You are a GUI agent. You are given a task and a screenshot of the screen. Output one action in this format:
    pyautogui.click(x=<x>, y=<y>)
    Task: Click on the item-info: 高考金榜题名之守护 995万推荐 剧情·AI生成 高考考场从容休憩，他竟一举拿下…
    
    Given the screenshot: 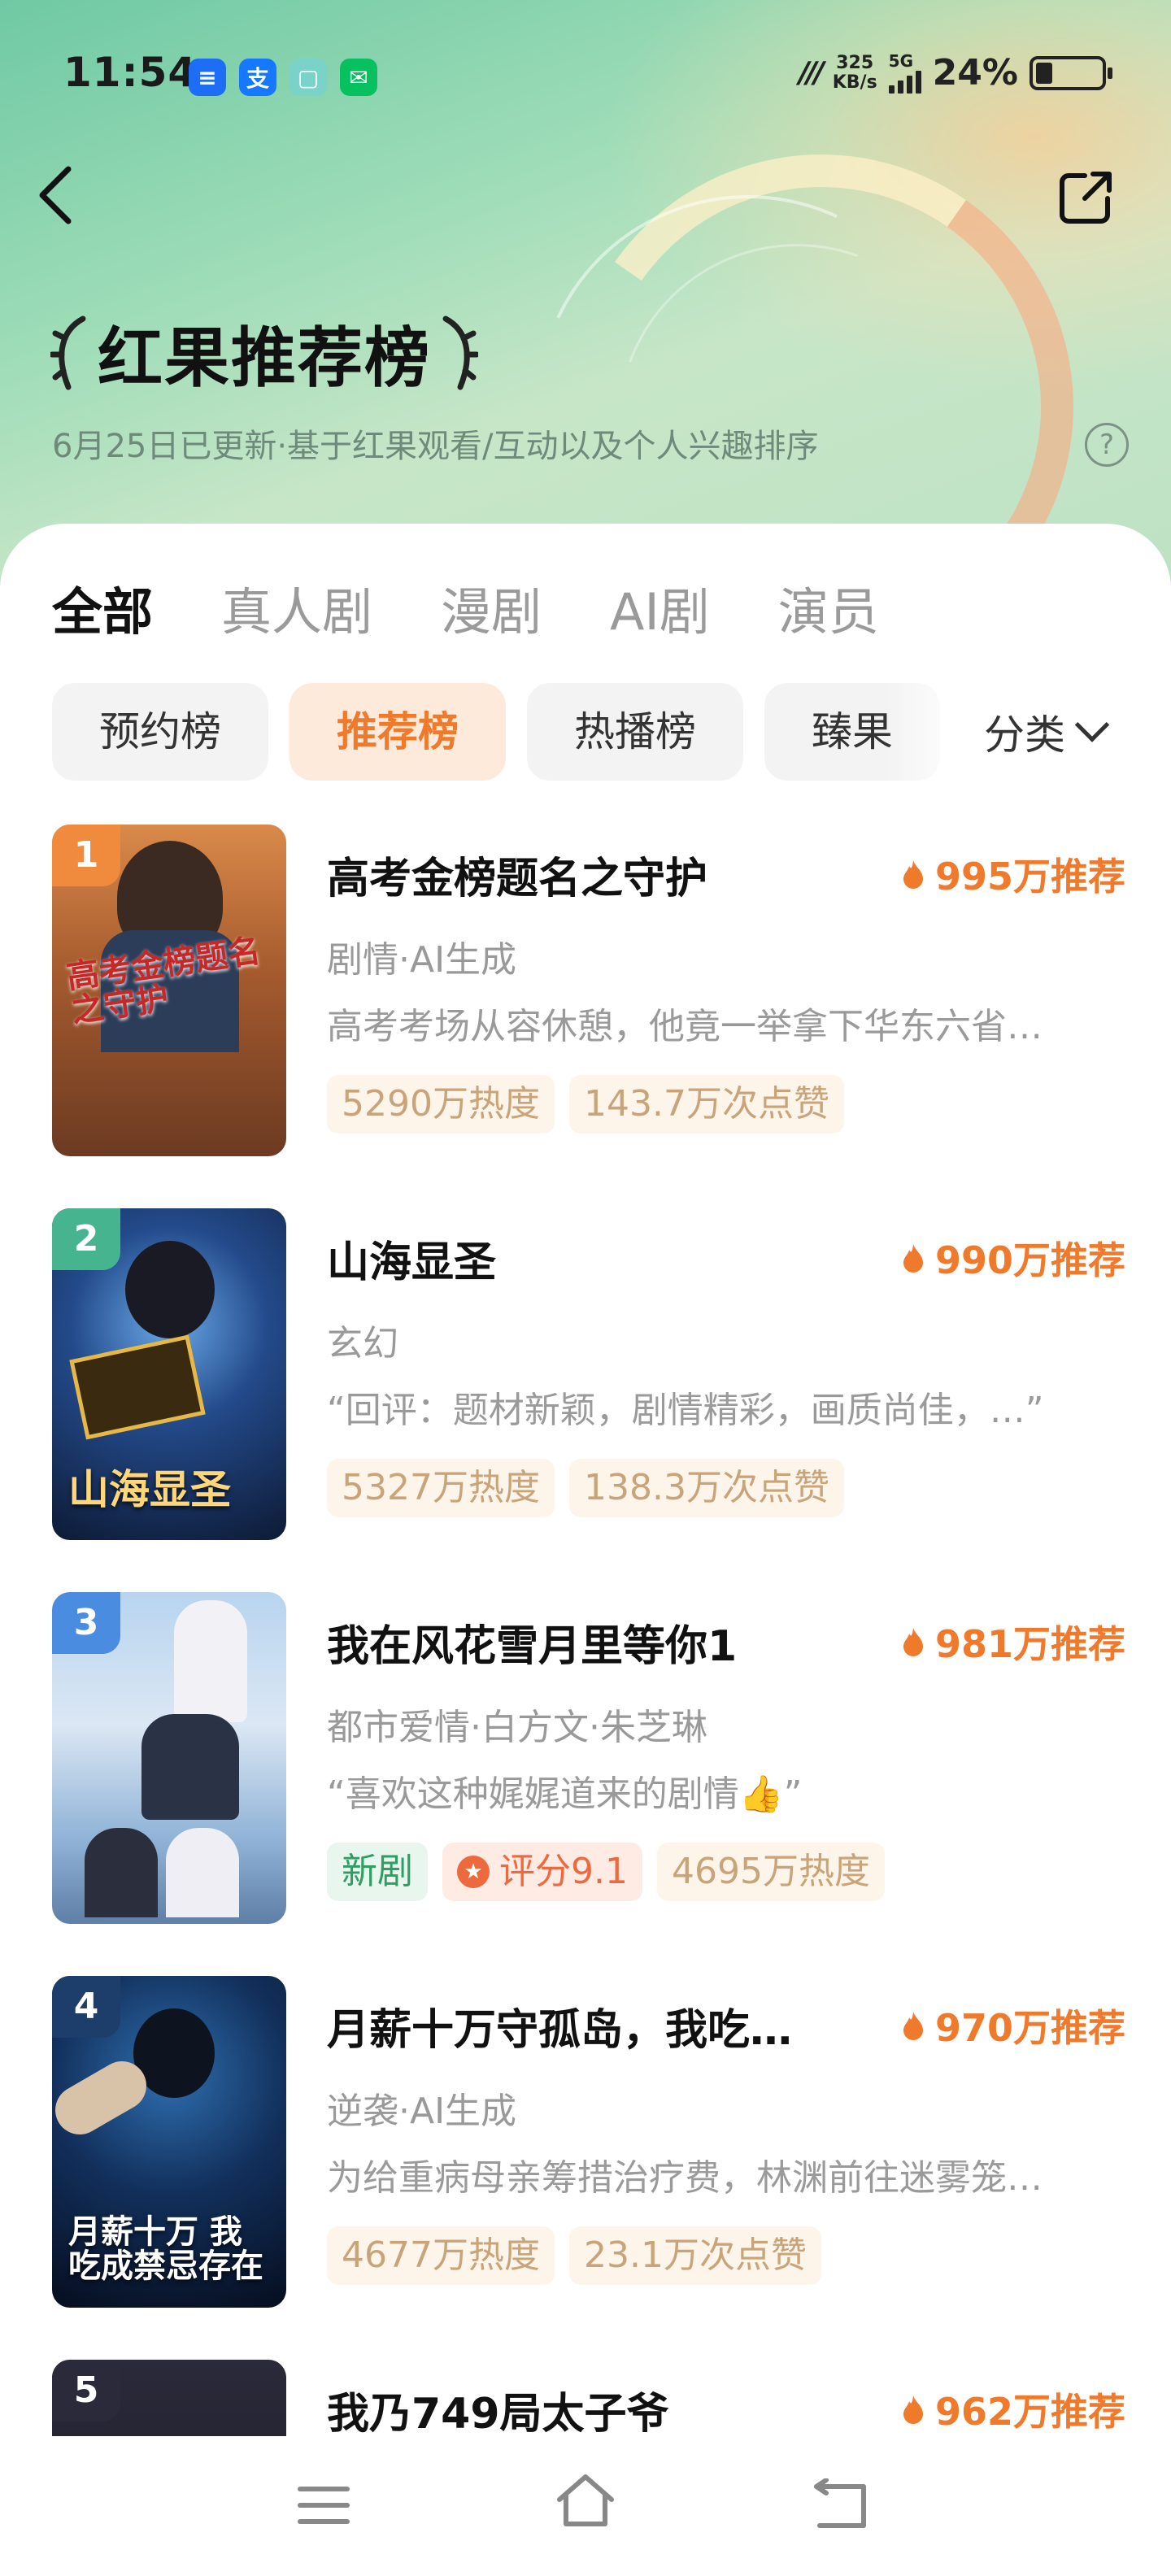 What is the action you would take?
    pyautogui.click(x=726, y=991)
    